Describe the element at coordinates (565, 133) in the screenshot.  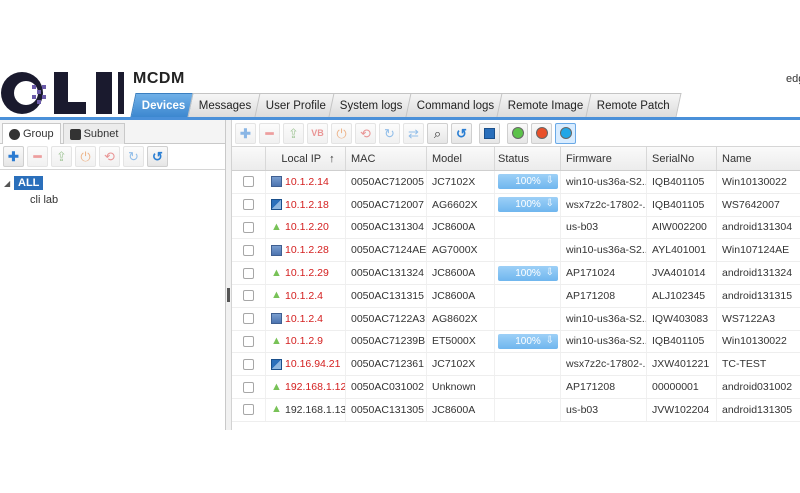
I see `filter-all-button` at that location.